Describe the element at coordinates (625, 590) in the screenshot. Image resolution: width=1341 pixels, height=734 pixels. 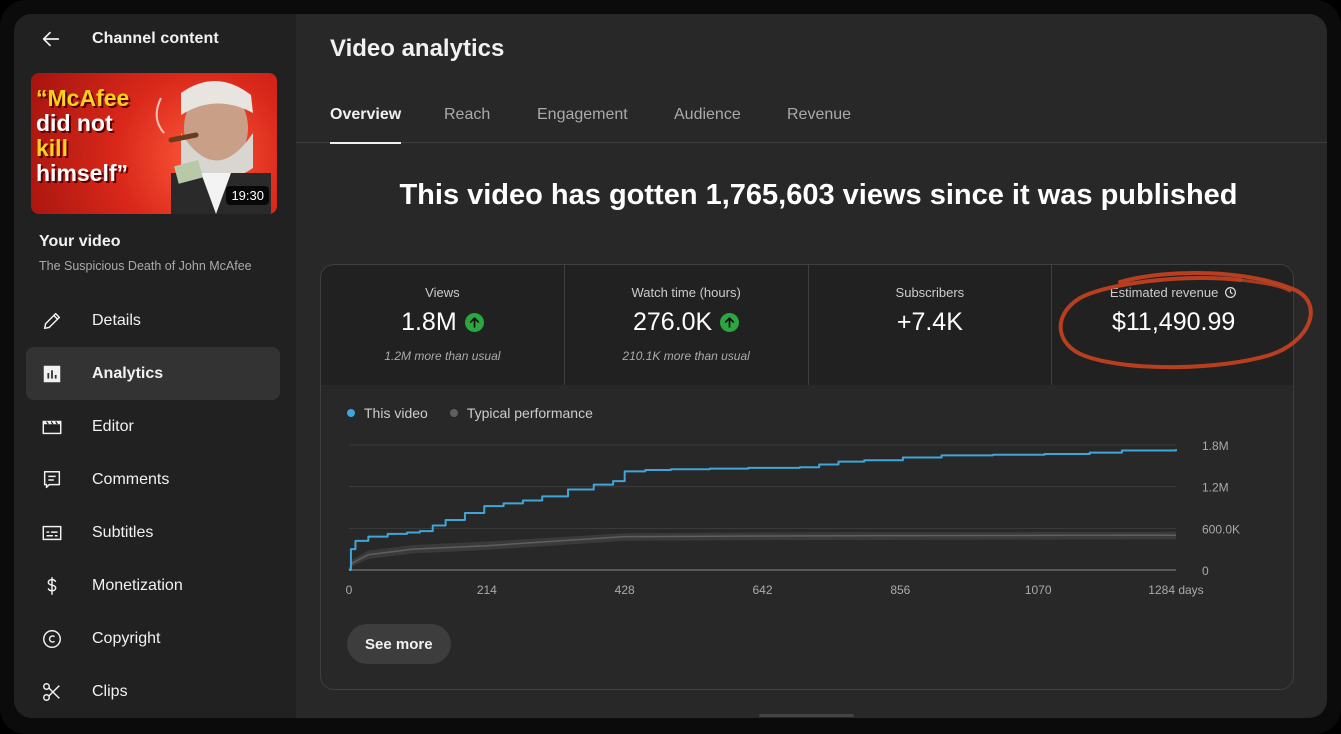
I see `x-tick-label: 428` at that location.